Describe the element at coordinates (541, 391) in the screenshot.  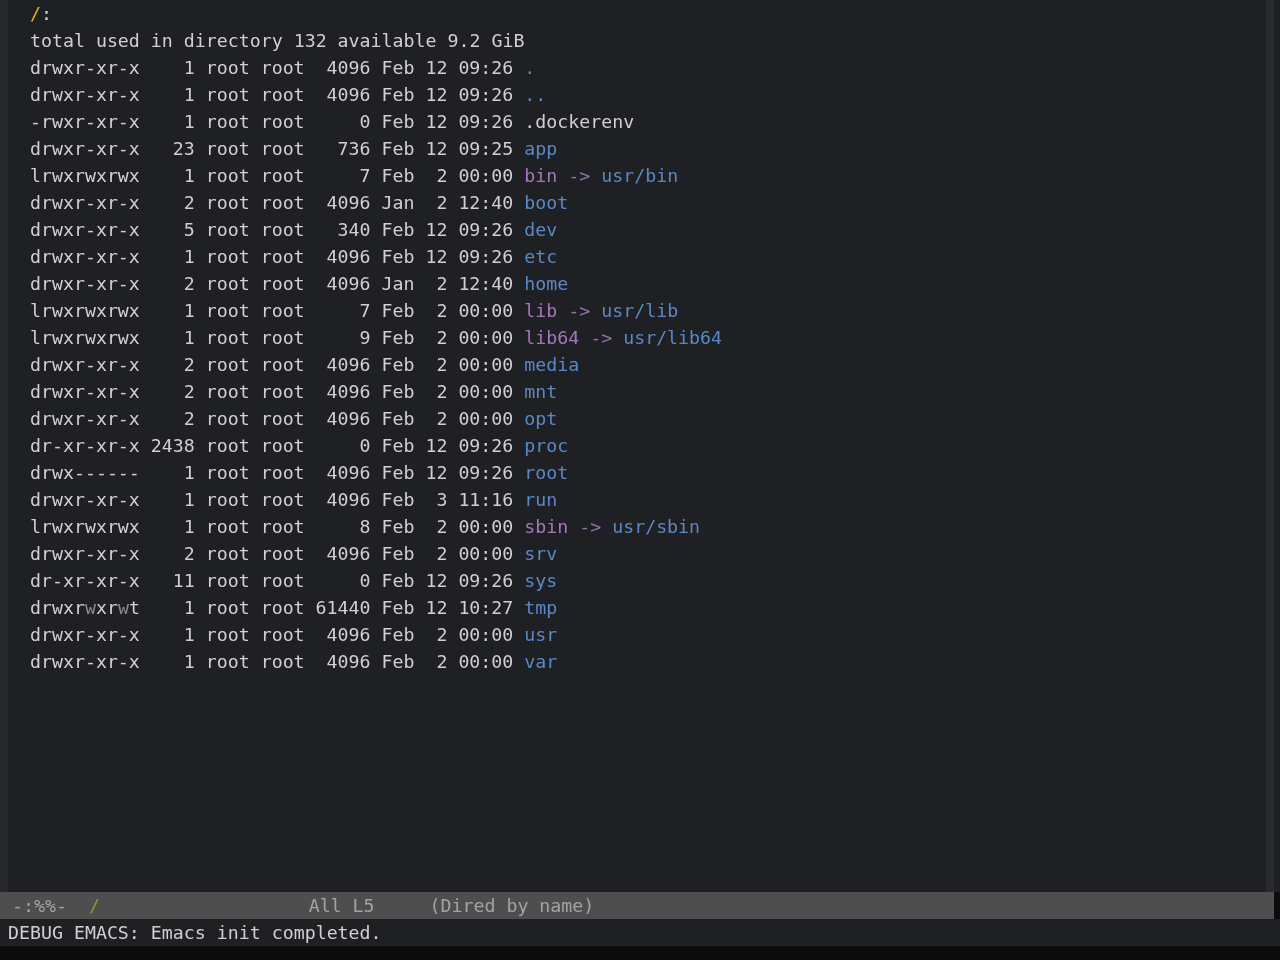
I see `file-name: mnt` at that location.